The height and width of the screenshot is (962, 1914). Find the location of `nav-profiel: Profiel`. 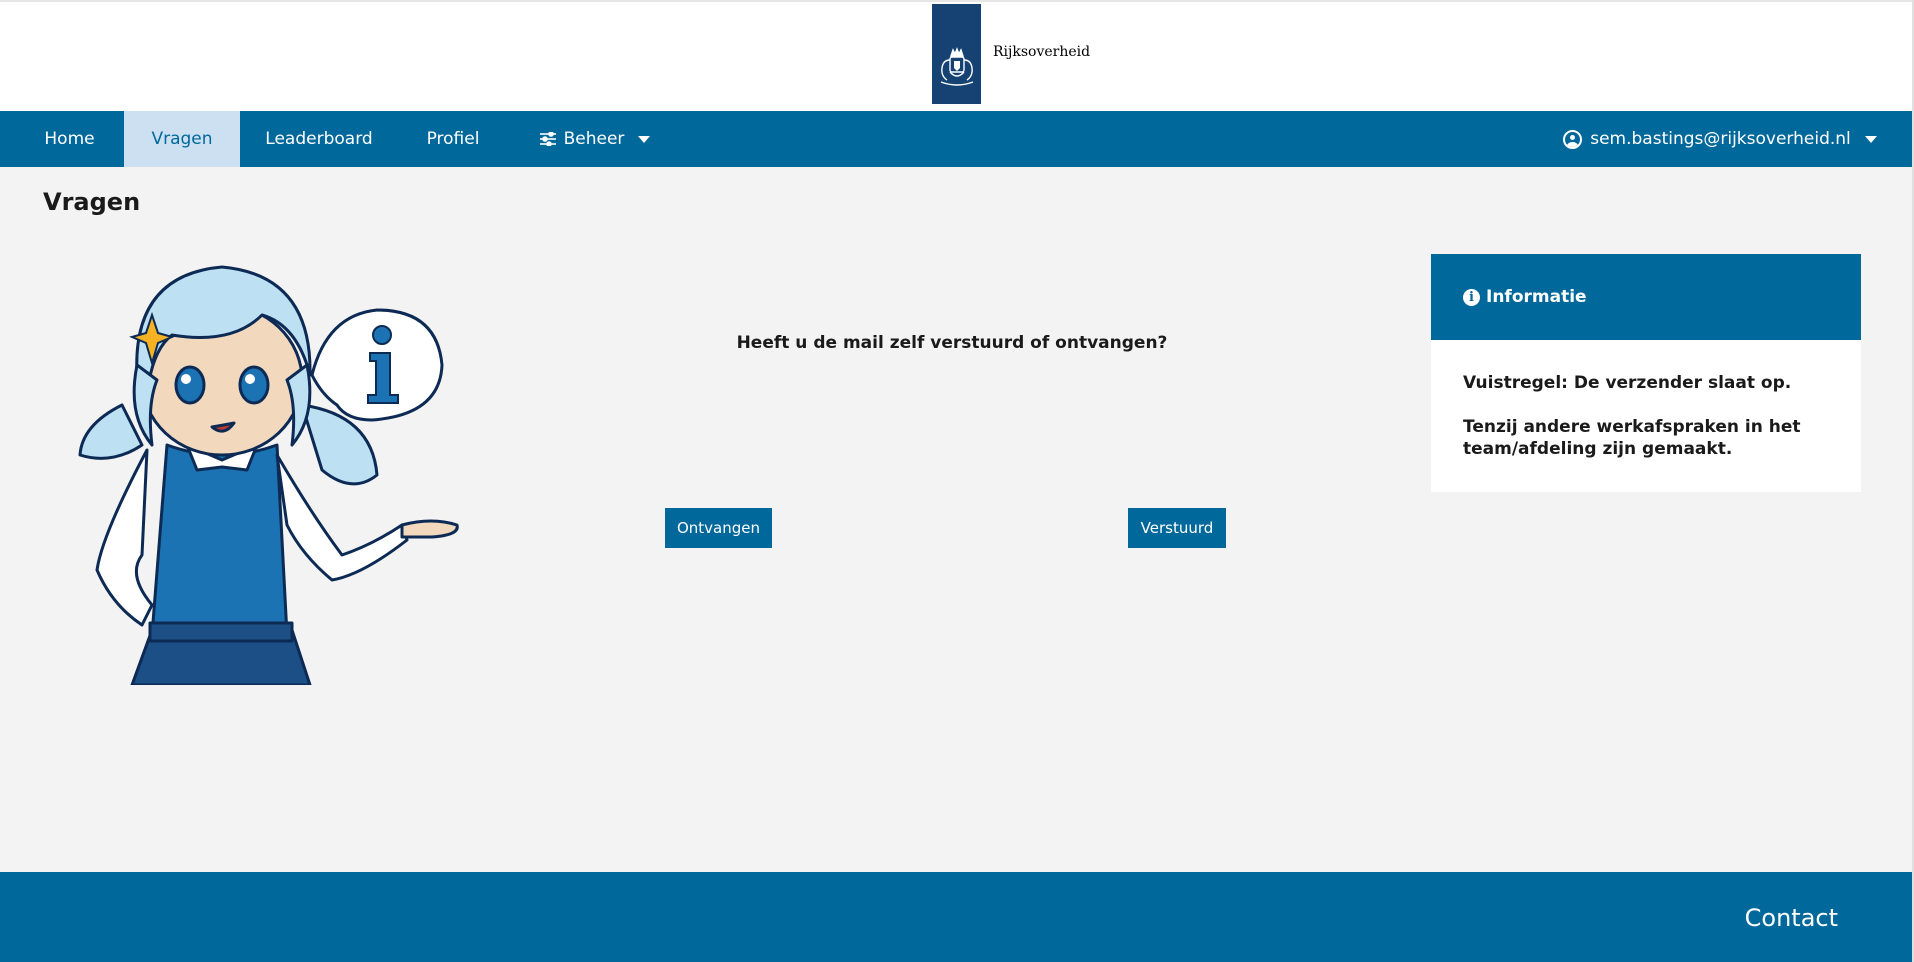

nav-profiel: Profiel is located at coordinates (453, 139).